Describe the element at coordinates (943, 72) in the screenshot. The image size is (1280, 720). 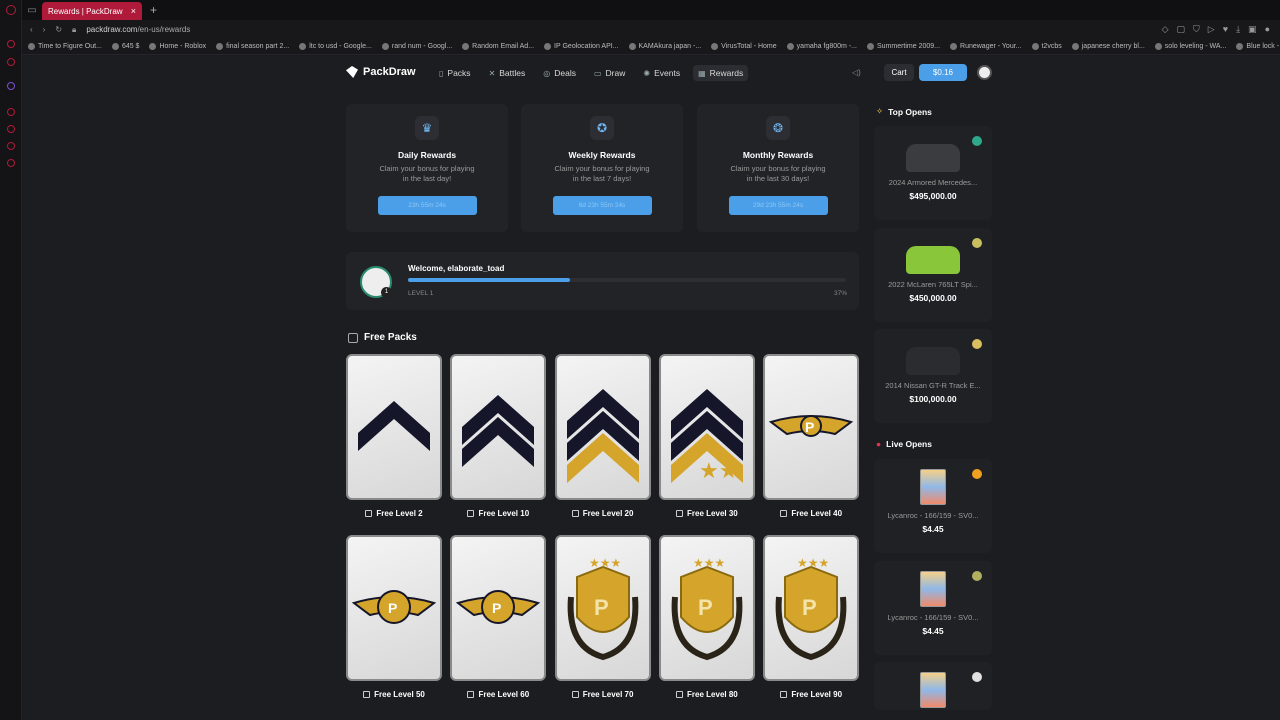
I see `balance-button: $0.16` at that location.